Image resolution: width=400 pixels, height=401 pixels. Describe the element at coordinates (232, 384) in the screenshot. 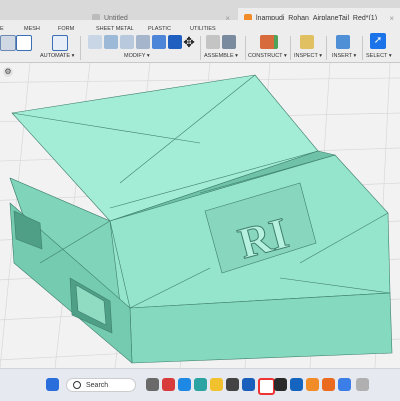

I see `store-icon` at that location.